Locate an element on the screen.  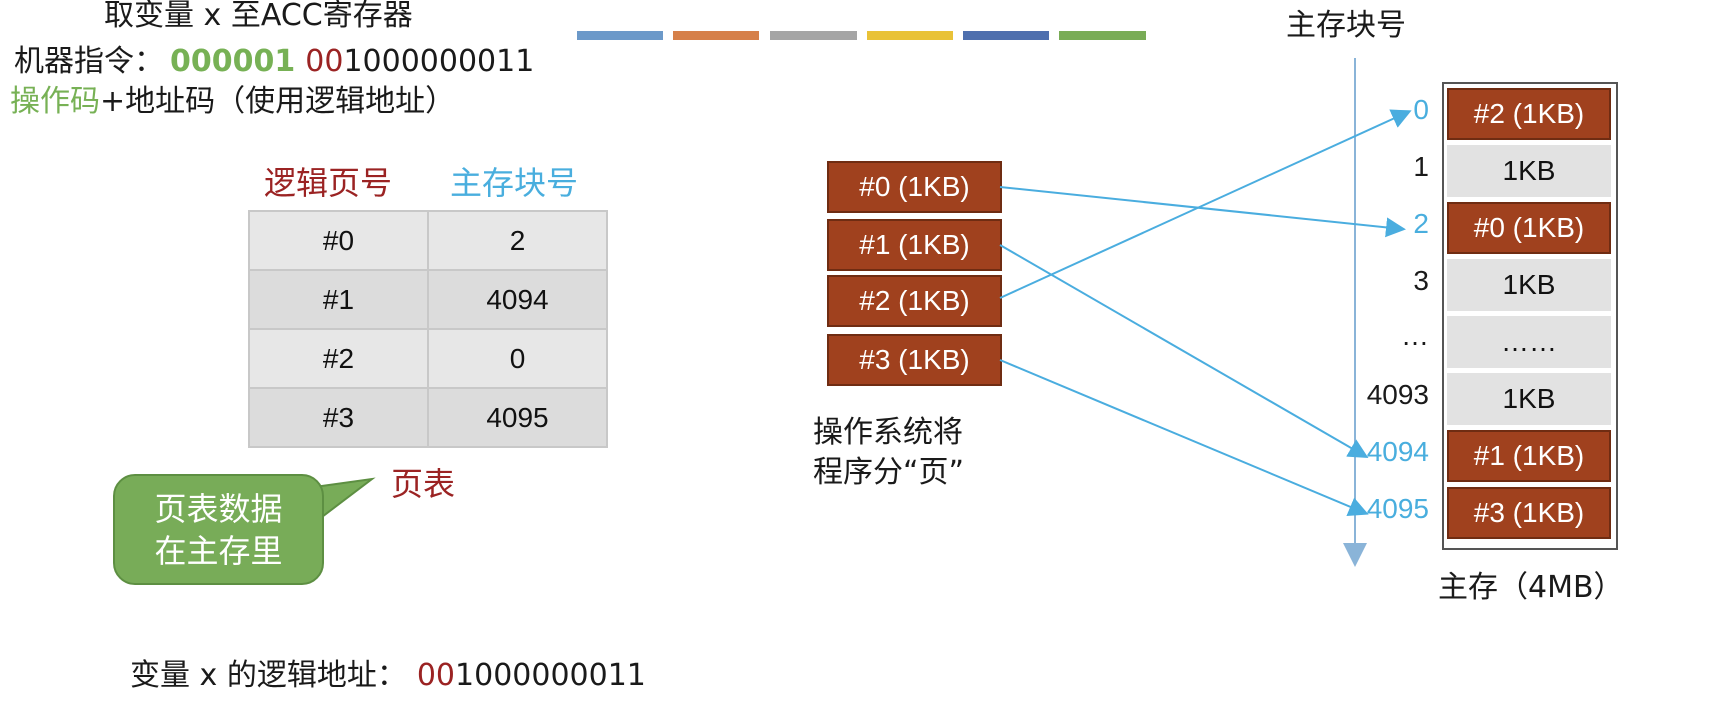
variable-address-low-bits: 1000000011 is located at coordinates (550, 675).